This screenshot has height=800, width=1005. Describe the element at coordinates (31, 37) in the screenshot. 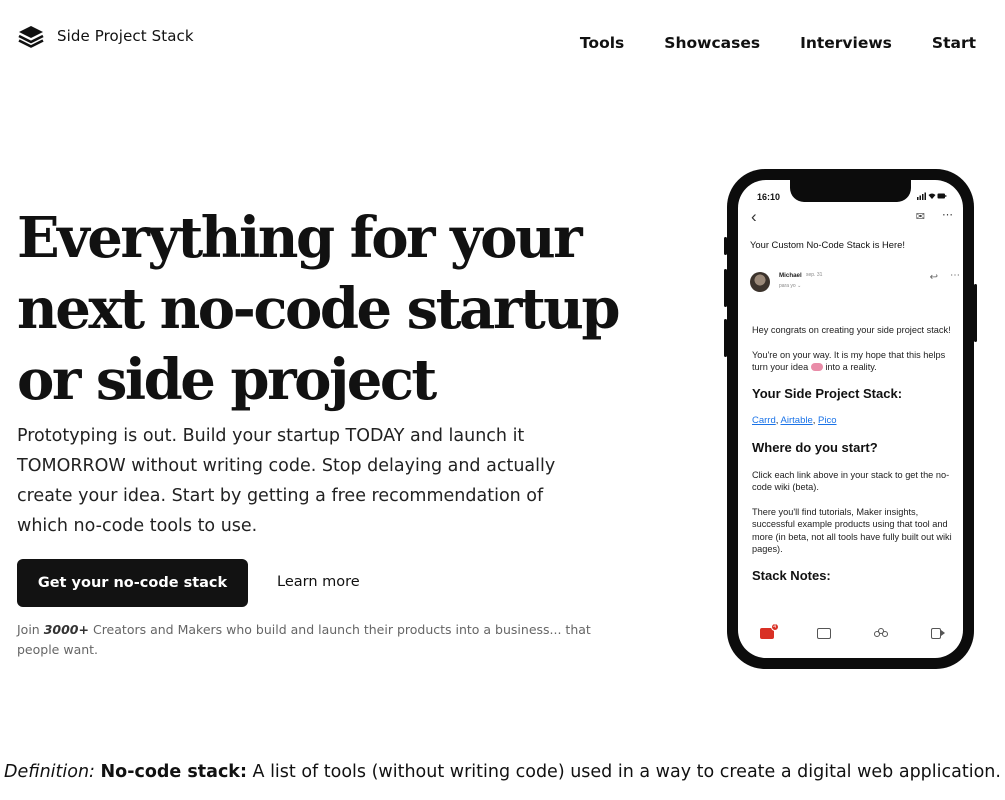

I see `layers-icon` at that location.